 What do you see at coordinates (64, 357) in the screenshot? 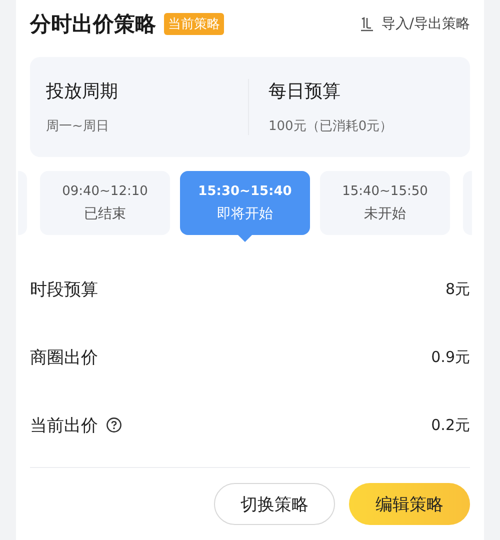
I see `detail-label: 商圈出价` at bounding box center [64, 357].